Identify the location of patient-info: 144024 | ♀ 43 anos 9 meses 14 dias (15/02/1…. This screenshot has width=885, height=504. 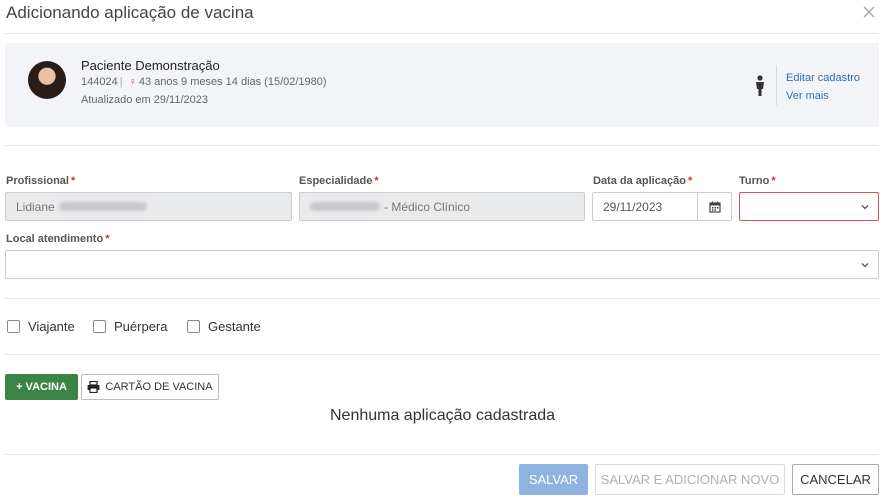
(204, 82).